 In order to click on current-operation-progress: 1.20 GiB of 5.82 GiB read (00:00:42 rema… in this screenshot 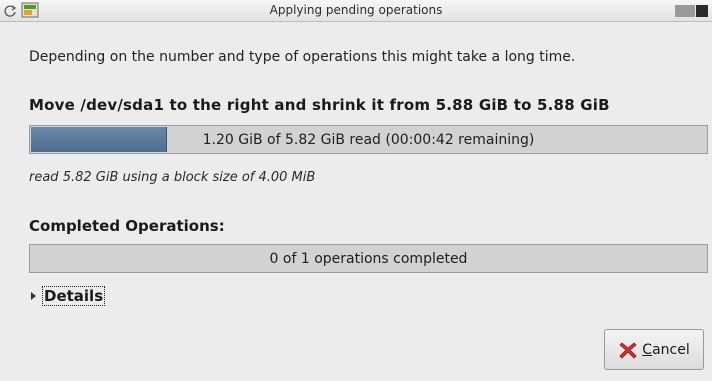, I will do `click(368, 139)`.